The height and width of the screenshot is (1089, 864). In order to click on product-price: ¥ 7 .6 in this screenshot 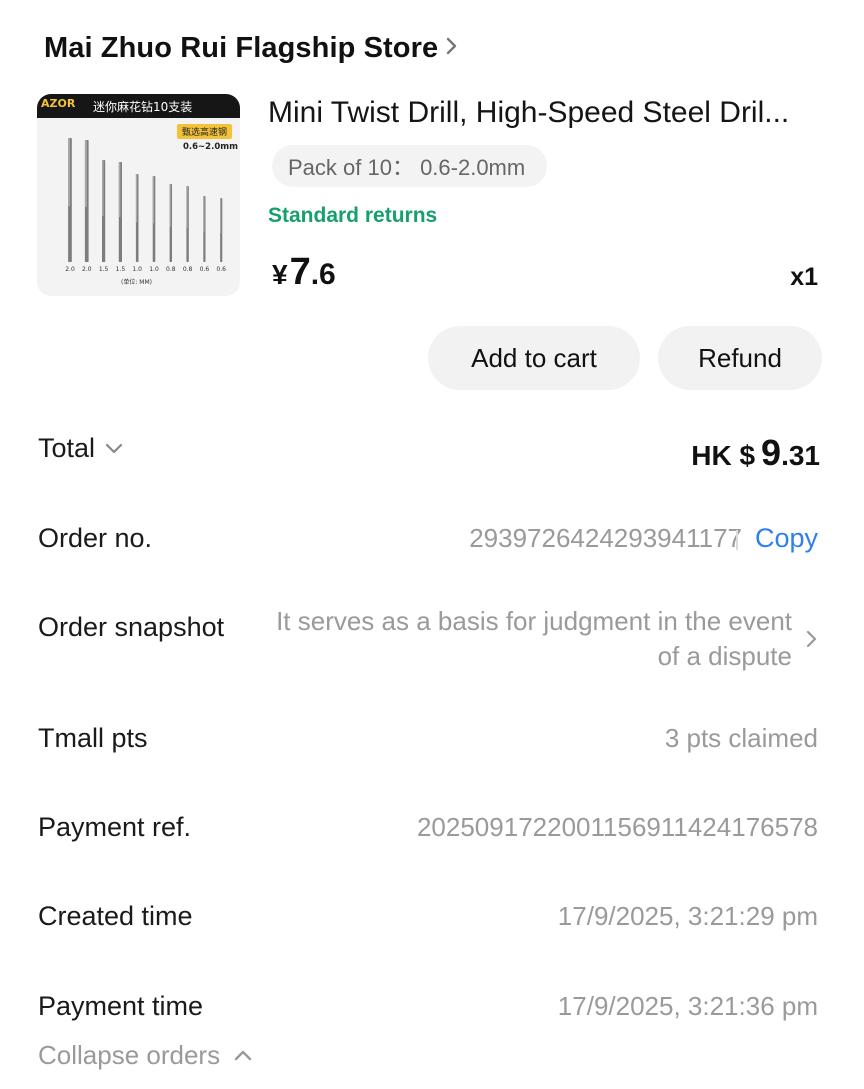, I will do `click(304, 272)`.